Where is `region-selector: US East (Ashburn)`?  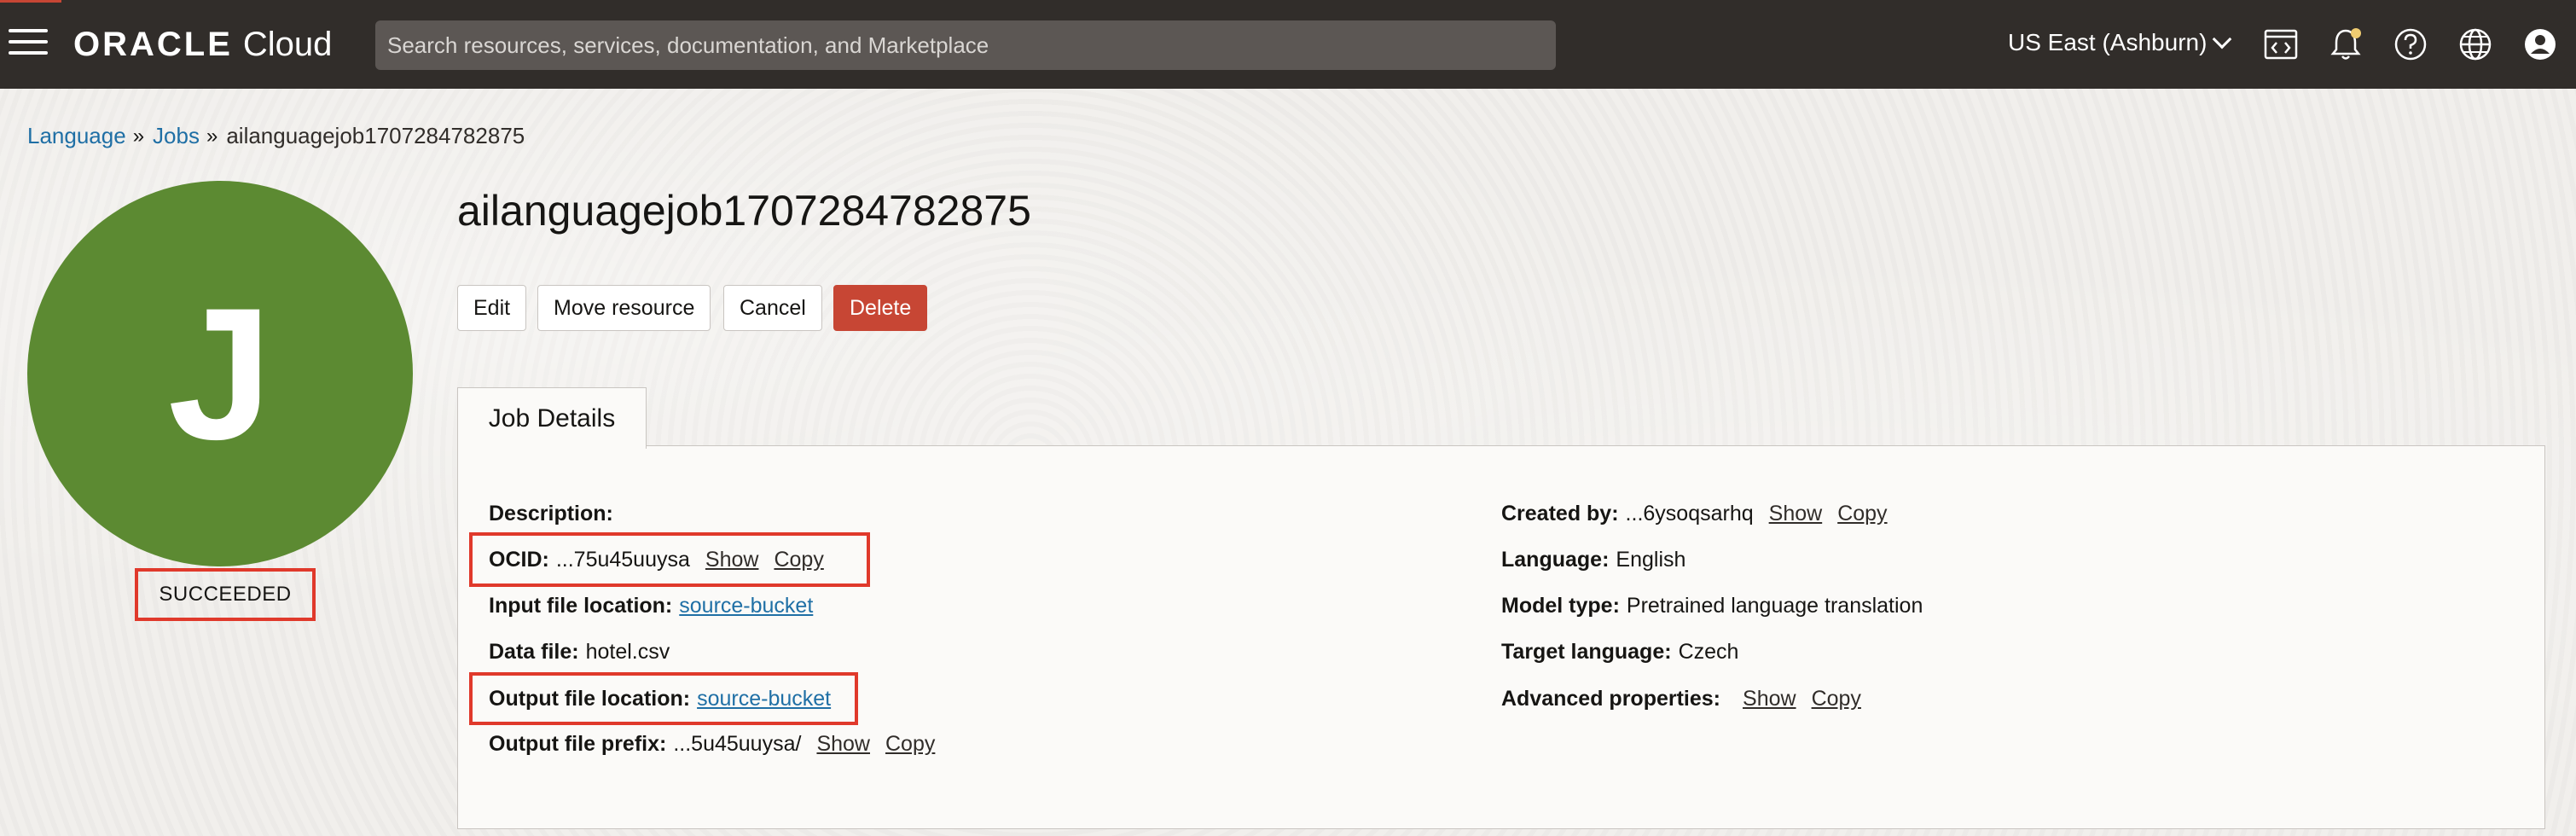 region-selector: US East (Ashburn) is located at coordinates (2120, 42).